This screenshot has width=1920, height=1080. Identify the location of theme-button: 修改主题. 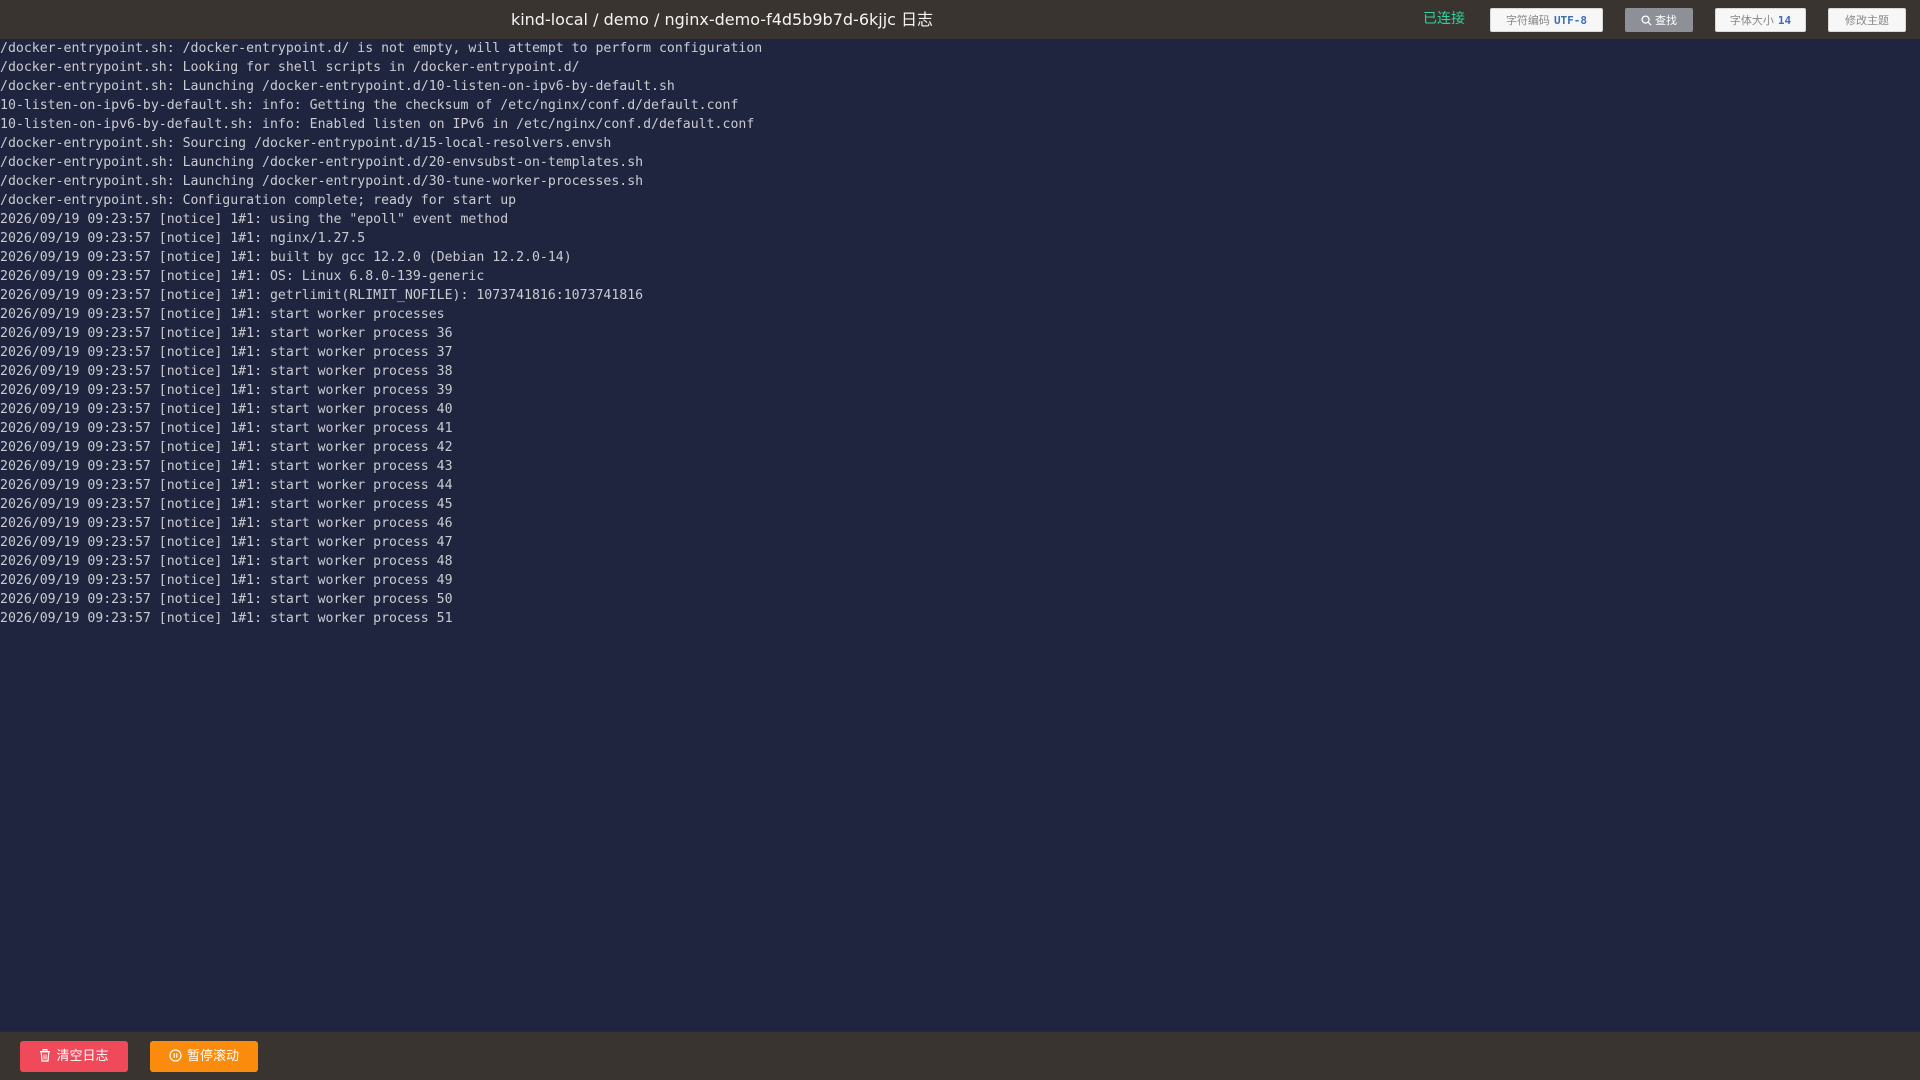
(1867, 20).